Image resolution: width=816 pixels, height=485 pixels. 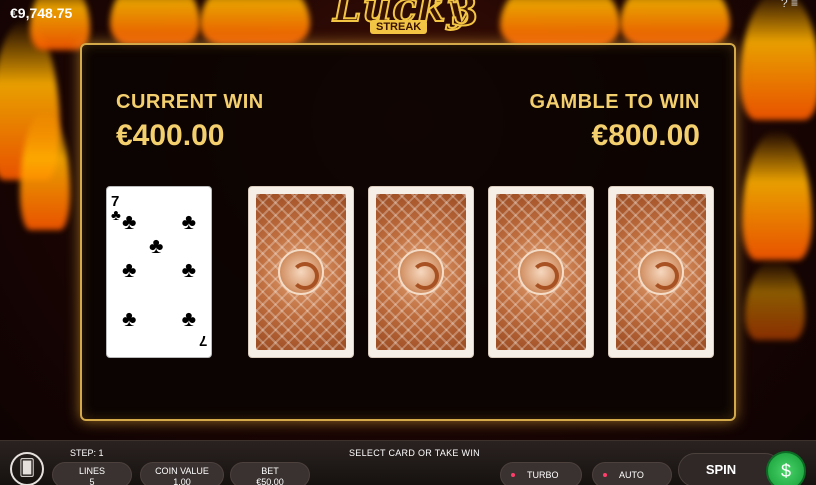 I want to click on game-logo: Lucky 3 STREAK, so click(x=402, y=23).